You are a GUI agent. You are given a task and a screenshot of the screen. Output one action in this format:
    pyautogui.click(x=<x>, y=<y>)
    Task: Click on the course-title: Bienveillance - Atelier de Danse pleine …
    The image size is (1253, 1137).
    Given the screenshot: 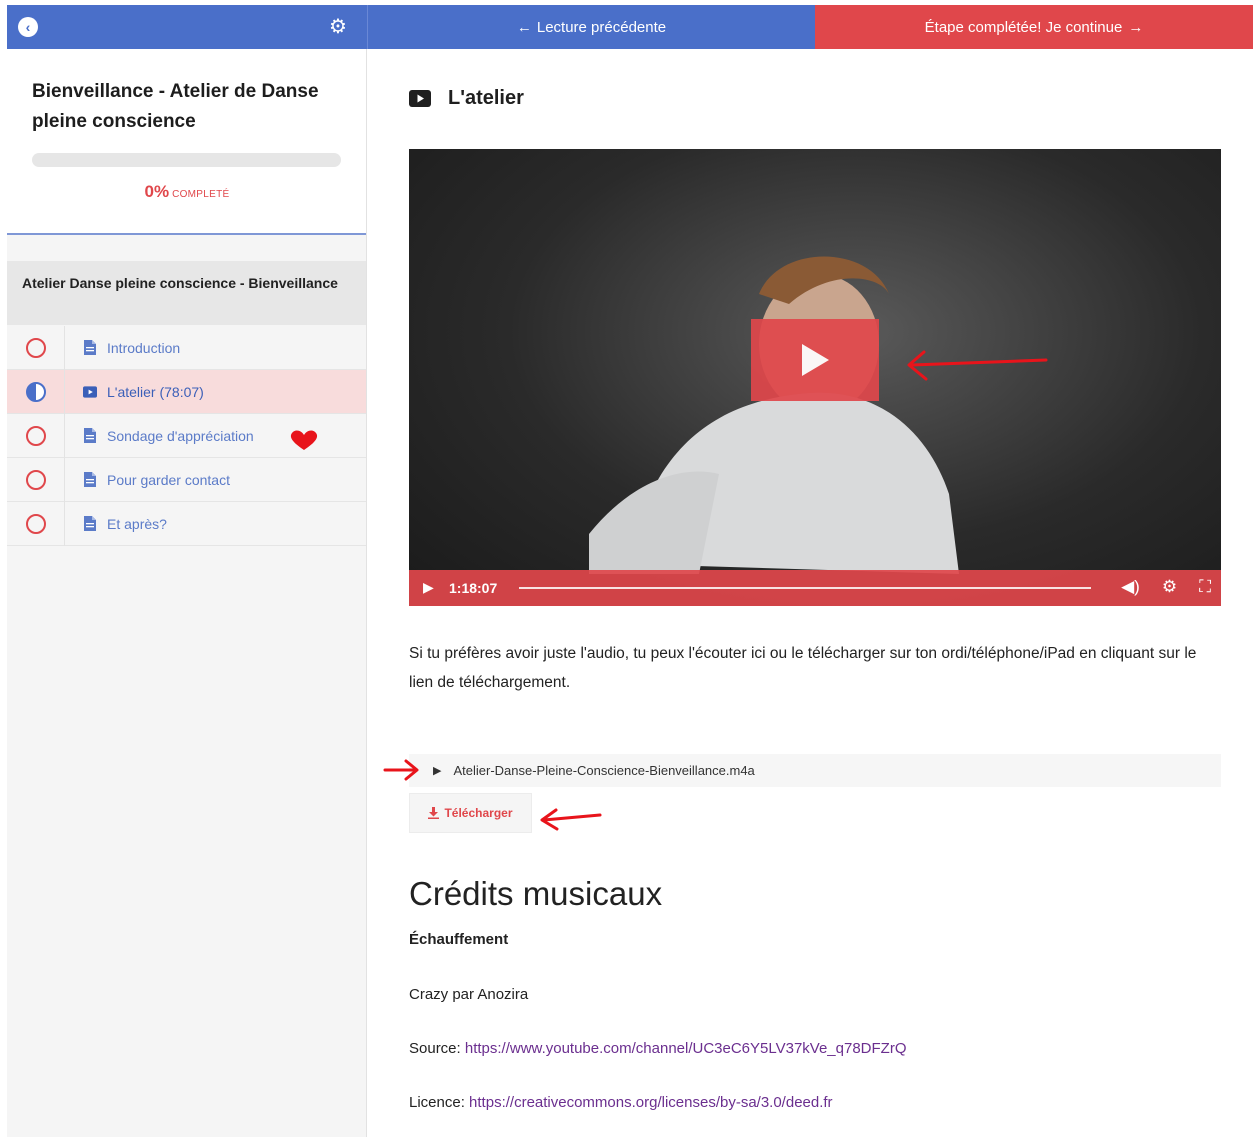 What is the action you would take?
    pyautogui.click(x=175, y=106)
    